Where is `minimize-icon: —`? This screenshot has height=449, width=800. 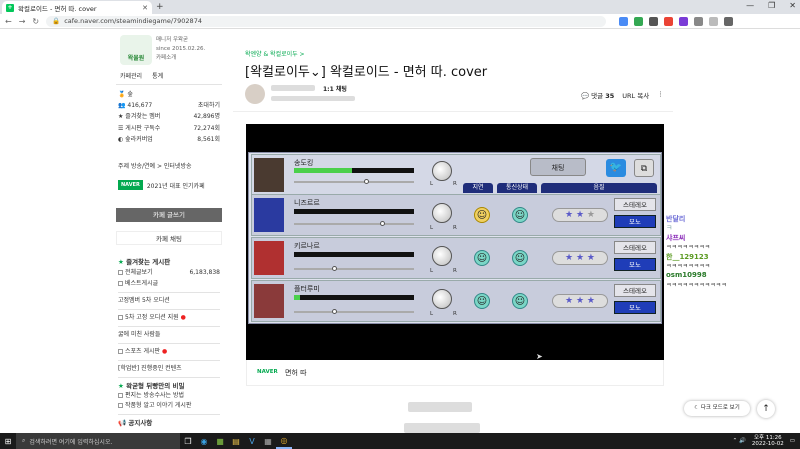
minimize-icon: — is located at coordinates (750, 5).